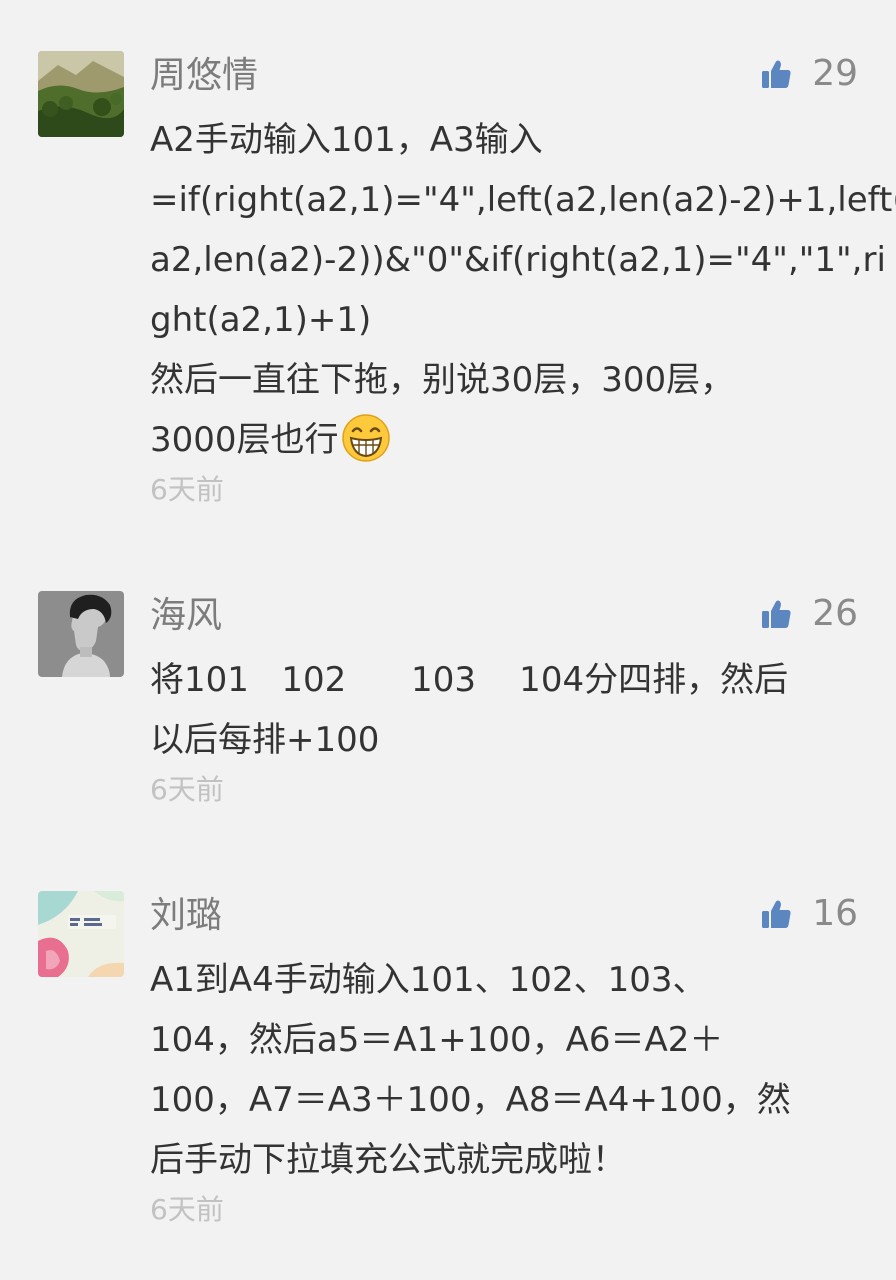  I want to click on like-button: 16, so click(809, 914).